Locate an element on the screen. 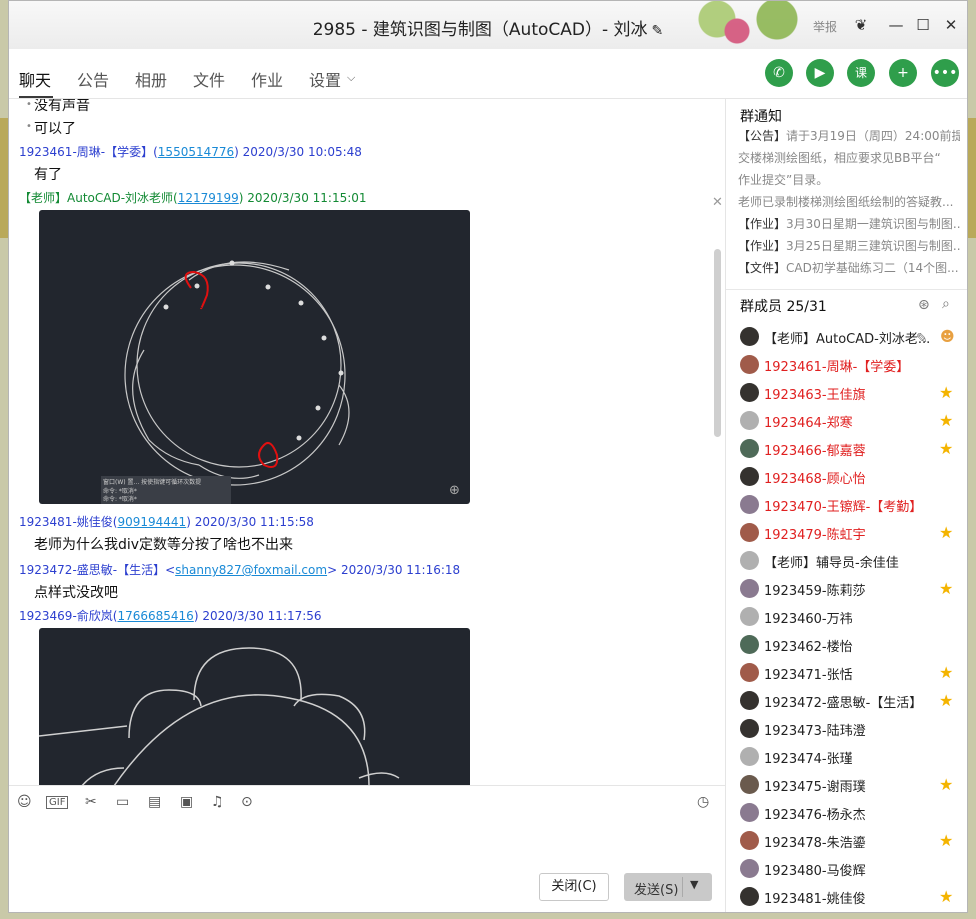 The width and height of the screenshot is (976, 919). send-button: 发送(S) ▼ is located at coordinates (668, 887).